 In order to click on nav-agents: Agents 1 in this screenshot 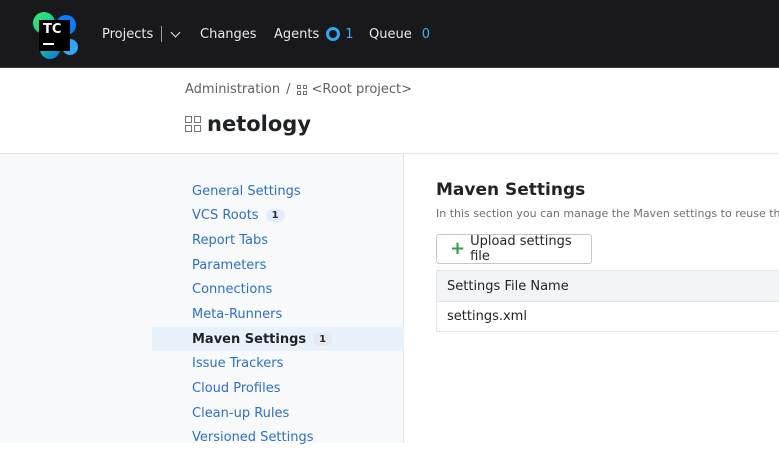, I will do `click(314, 34)`.